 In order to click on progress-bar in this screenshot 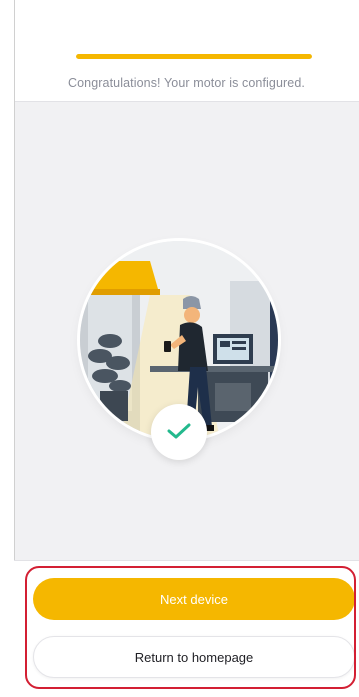, I will do `click(194, 56)`.